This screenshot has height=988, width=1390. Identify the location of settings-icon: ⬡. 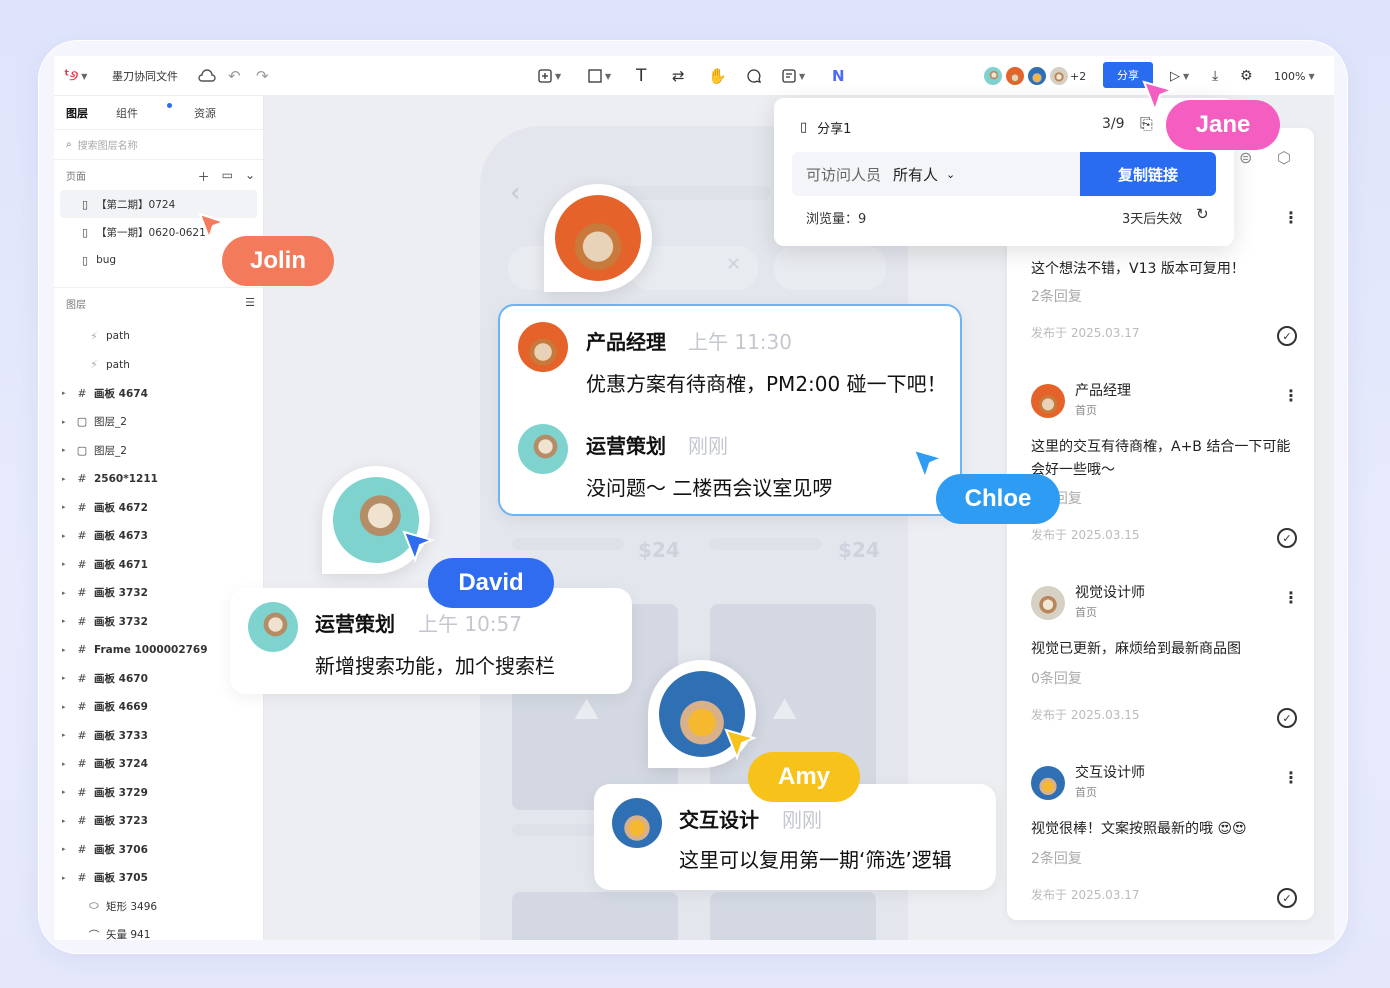
(1284, 157).